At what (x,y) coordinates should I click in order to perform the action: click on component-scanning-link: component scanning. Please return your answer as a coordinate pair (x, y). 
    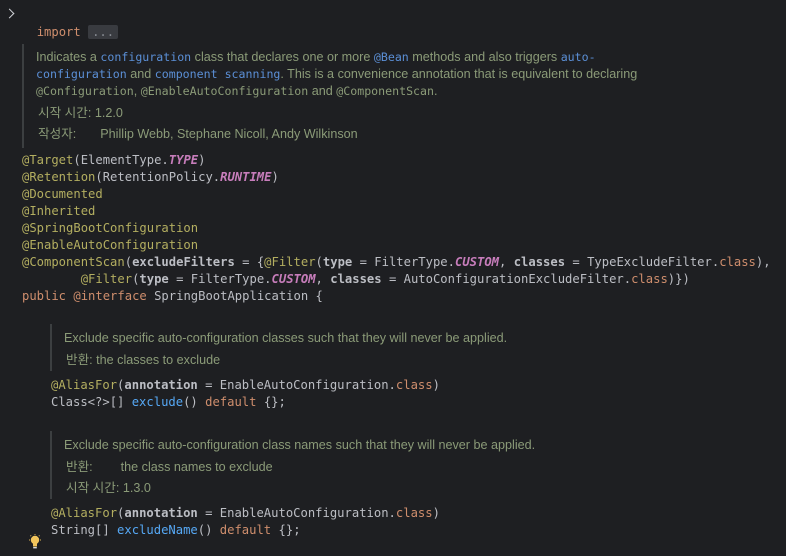
    Looking at the image, I should click on (218, 74).